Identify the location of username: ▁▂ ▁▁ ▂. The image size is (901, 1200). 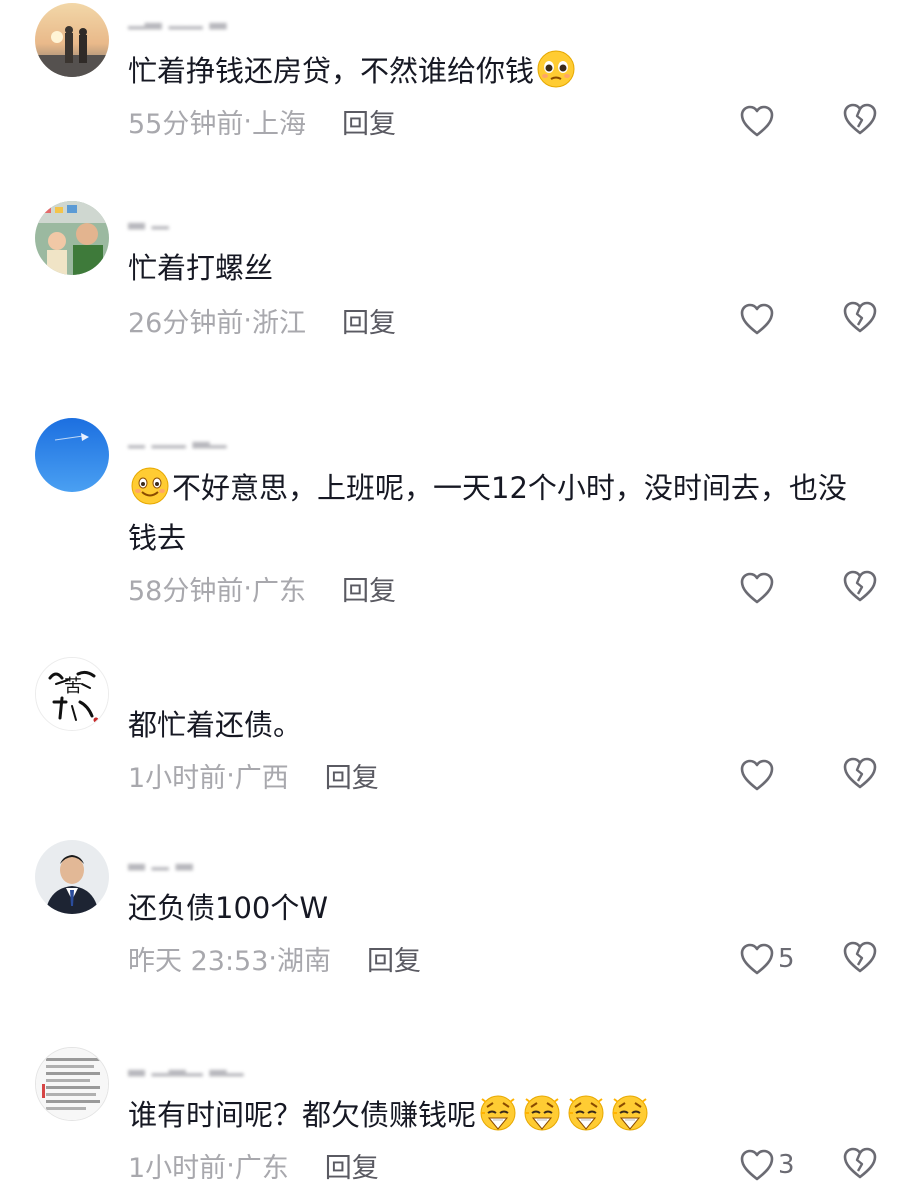
(218, 18).